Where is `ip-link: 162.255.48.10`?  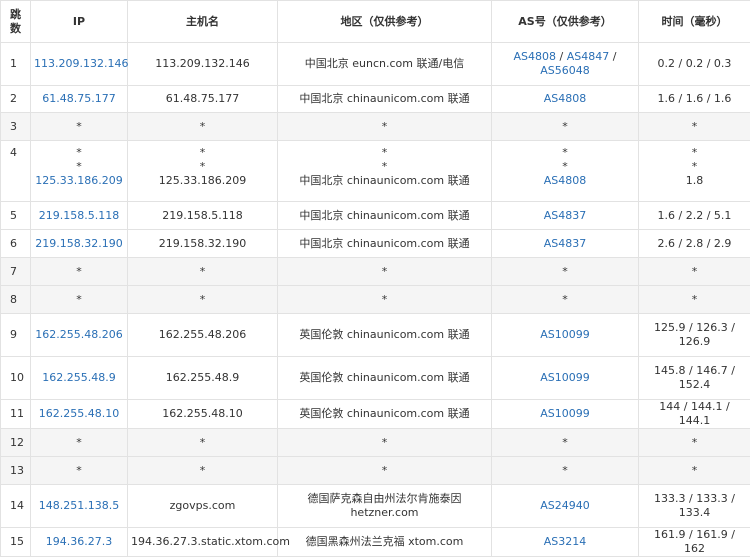 ip-link: 162.255.48.10 is located at coordinates (79, 413).